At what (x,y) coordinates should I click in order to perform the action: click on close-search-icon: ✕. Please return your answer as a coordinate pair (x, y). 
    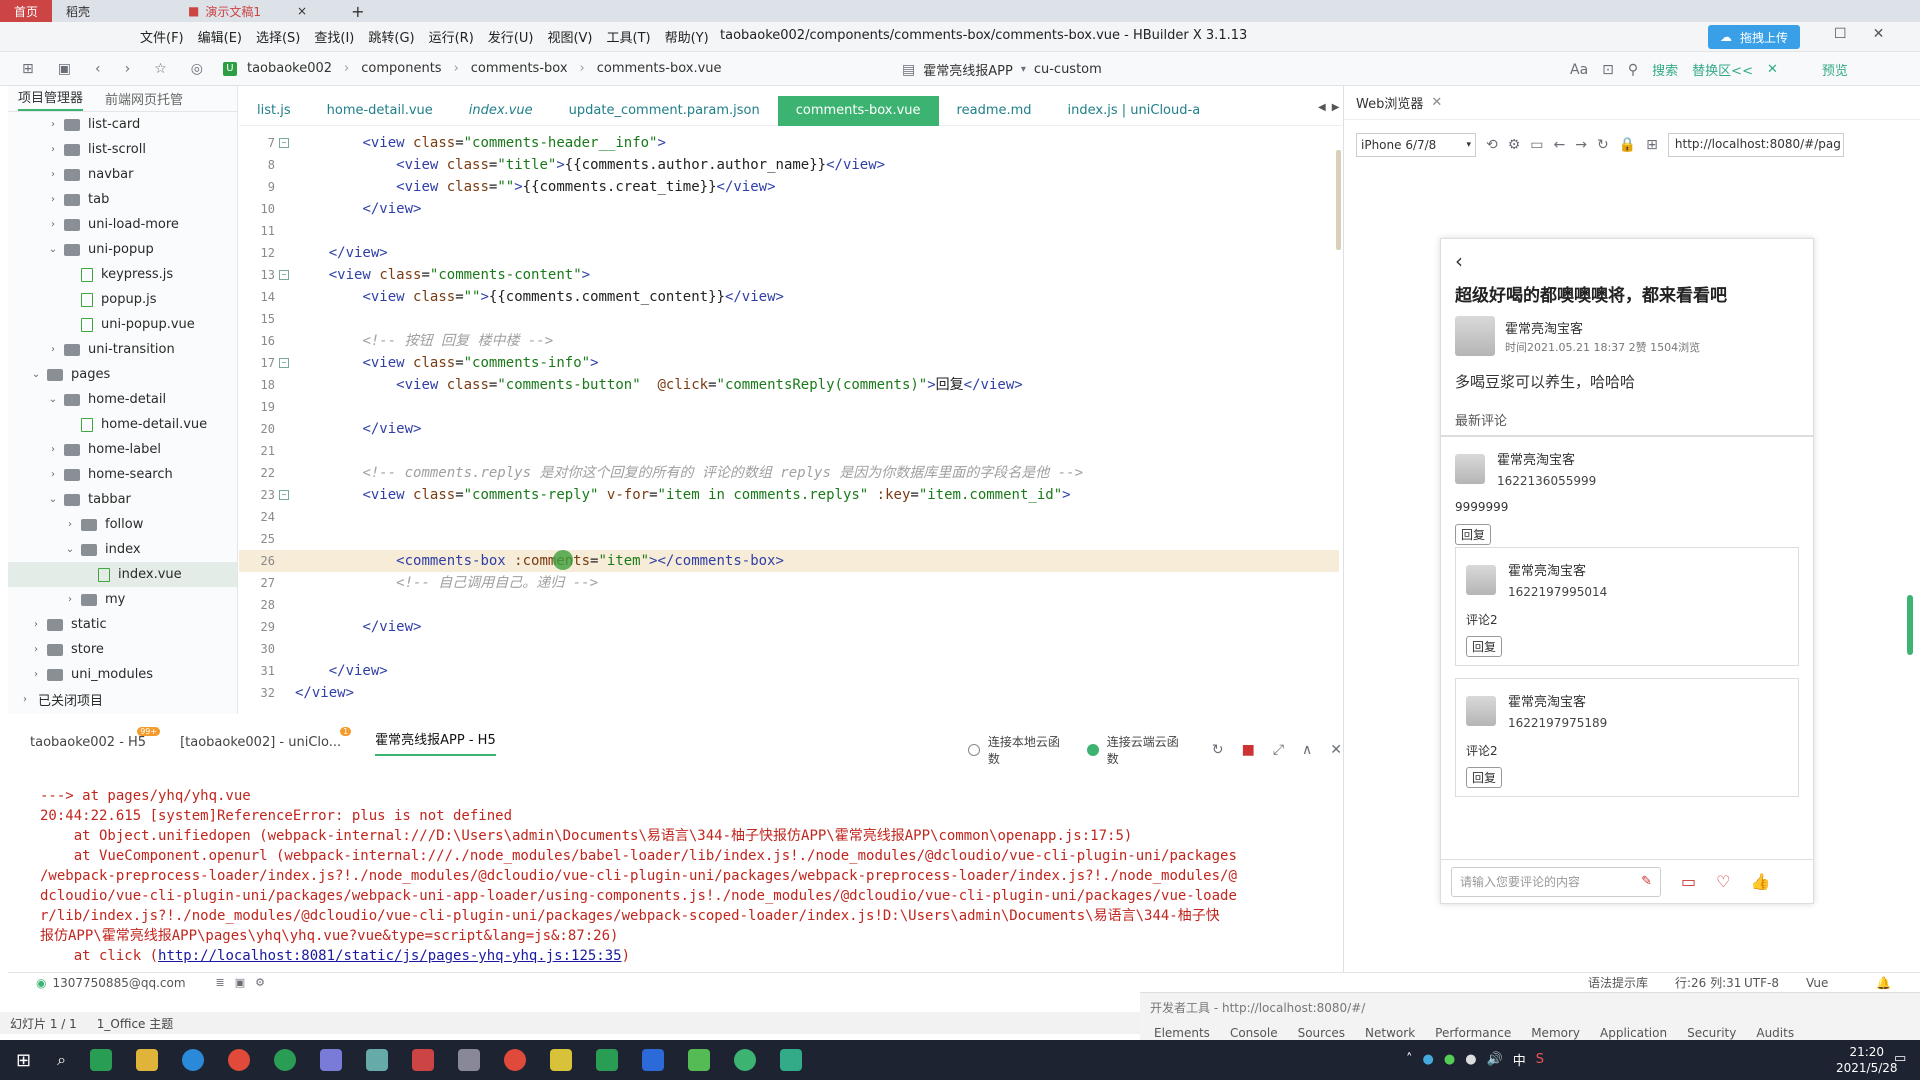
    Looking at the image, I should click on (1772, 69).